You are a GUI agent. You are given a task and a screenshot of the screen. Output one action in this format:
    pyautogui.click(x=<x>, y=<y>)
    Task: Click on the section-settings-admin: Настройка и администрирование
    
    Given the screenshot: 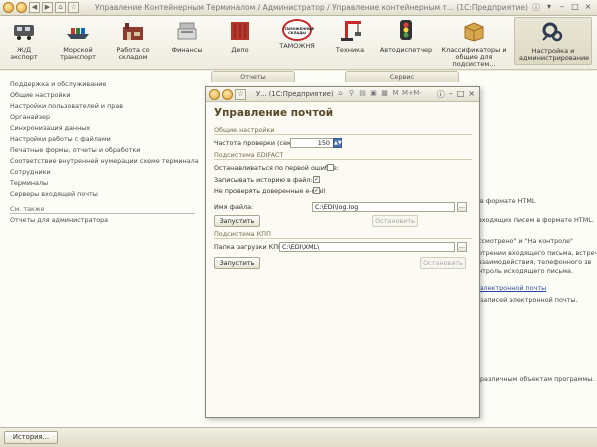 What is the action you would take?
    pyautogui.click(x=553, y=41)
    